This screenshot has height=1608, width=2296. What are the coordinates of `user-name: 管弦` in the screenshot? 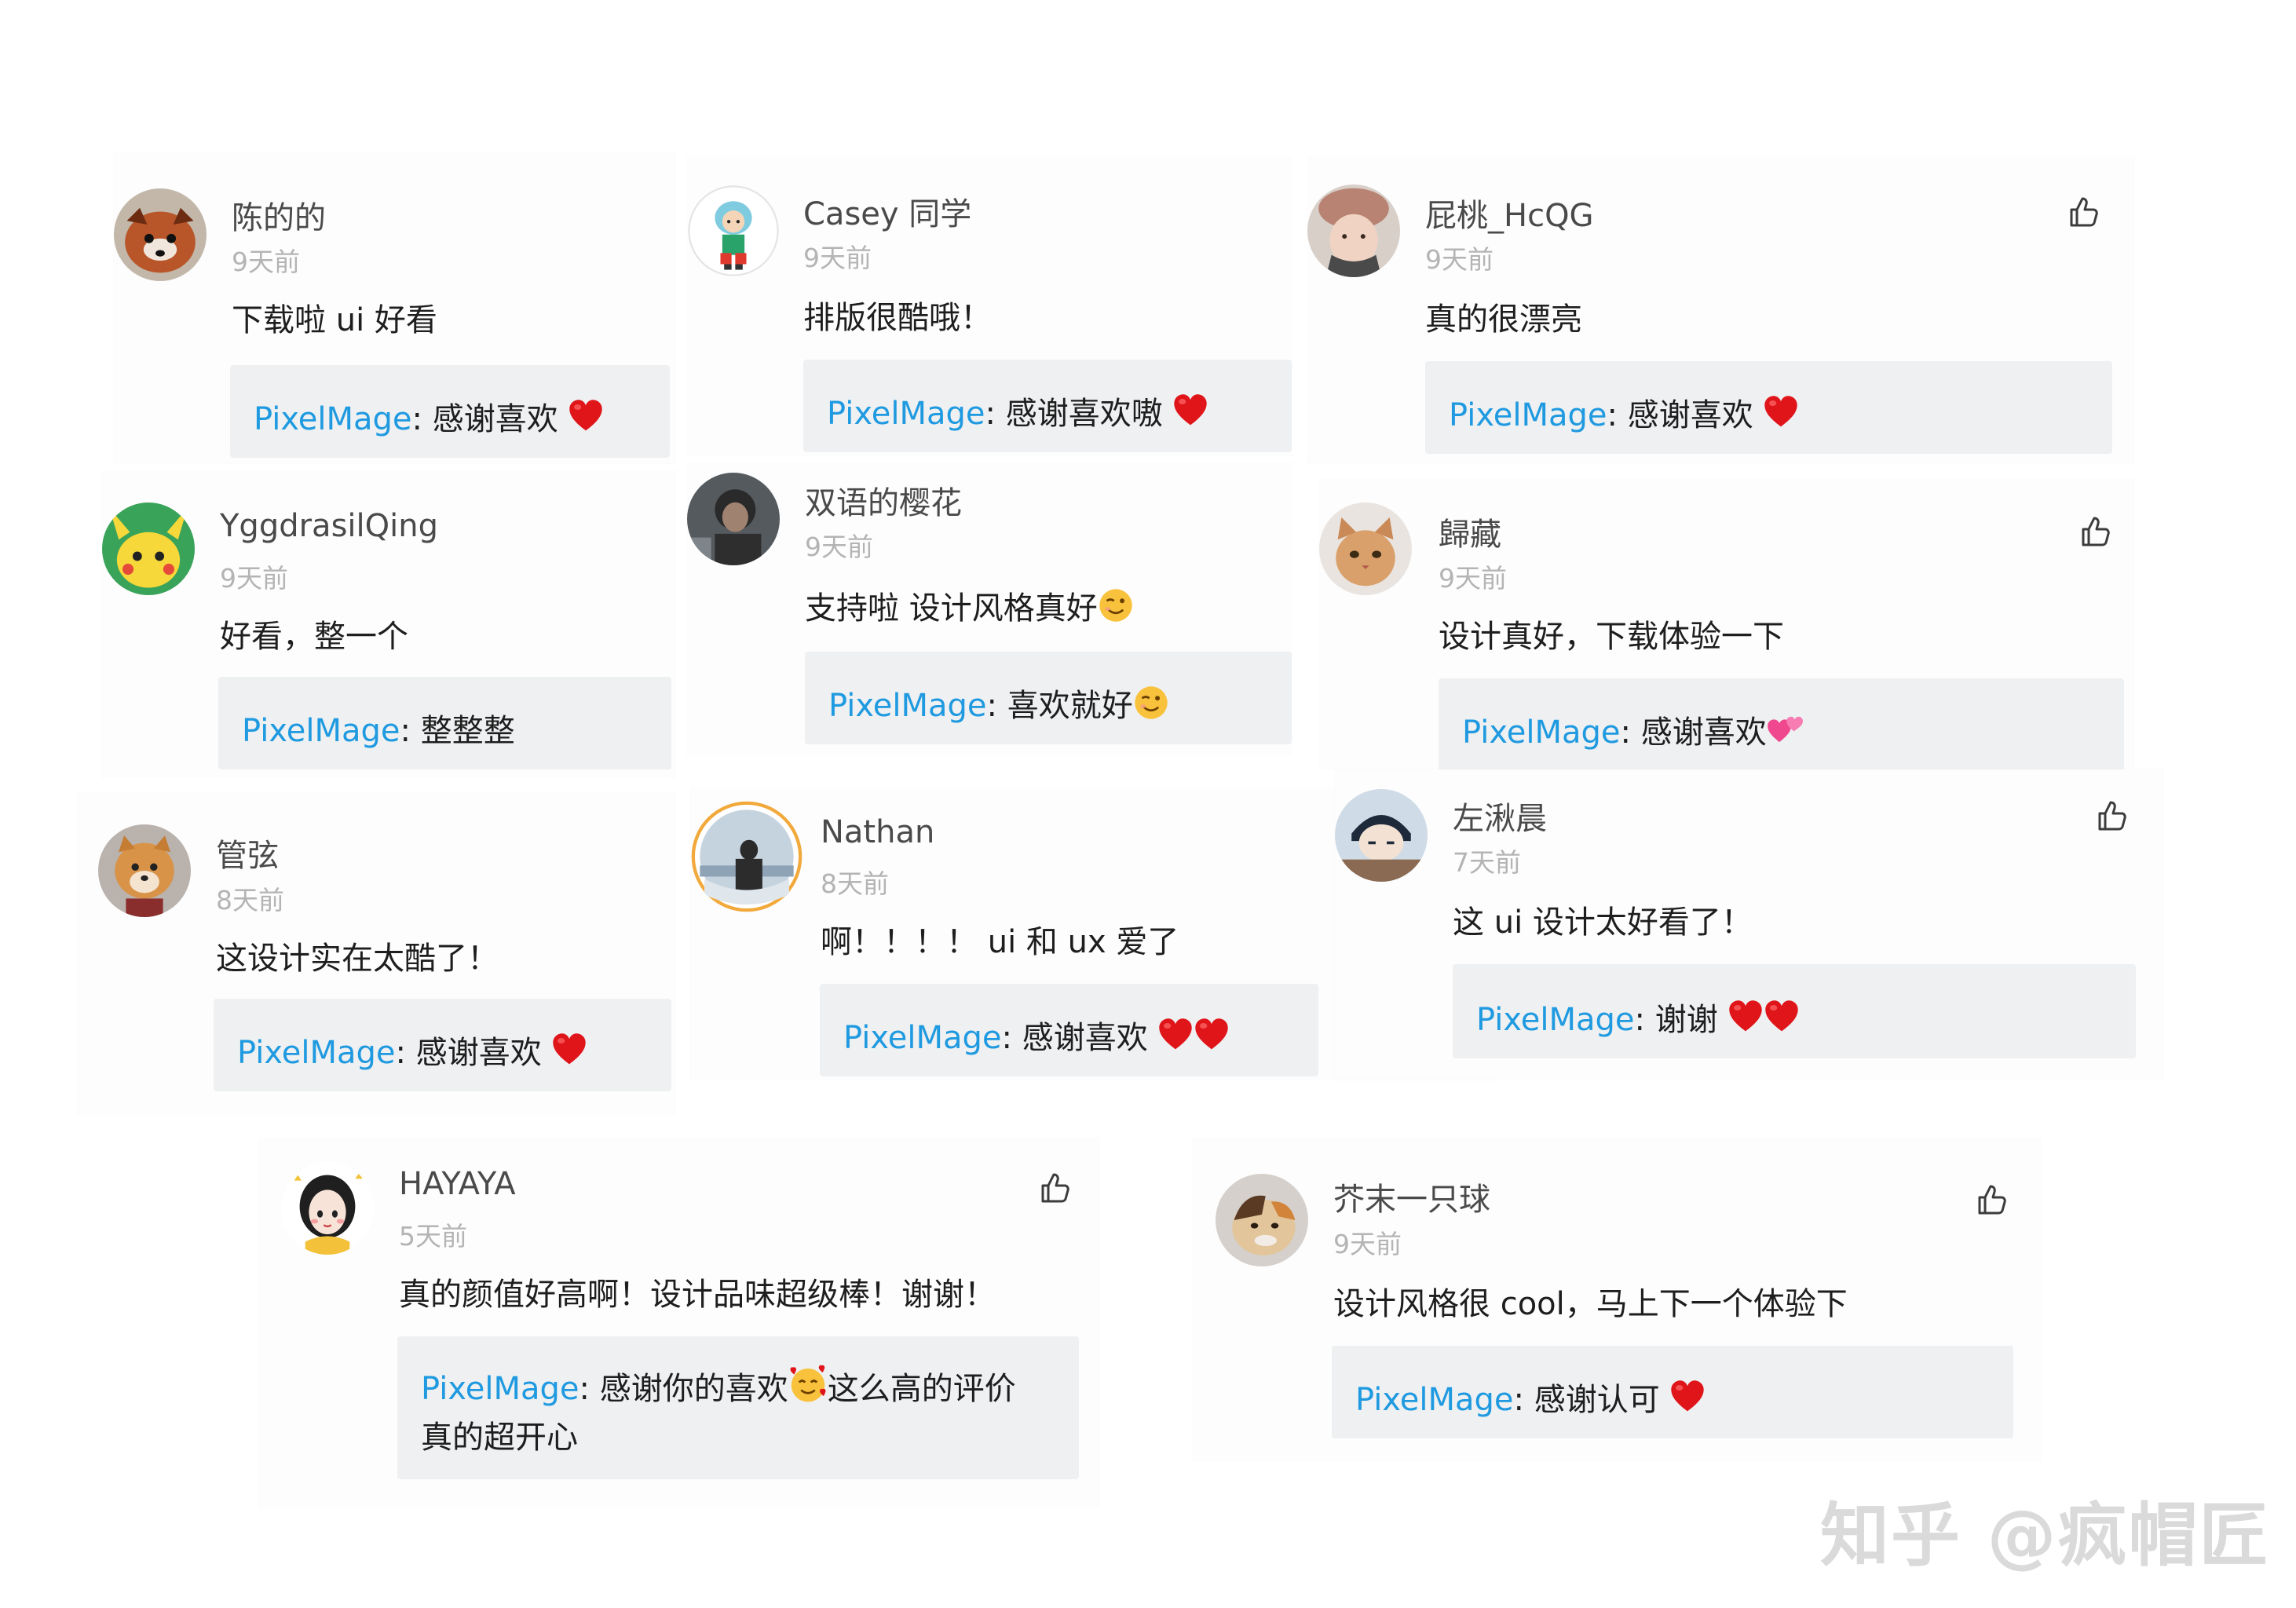 It's located at (248, 852).